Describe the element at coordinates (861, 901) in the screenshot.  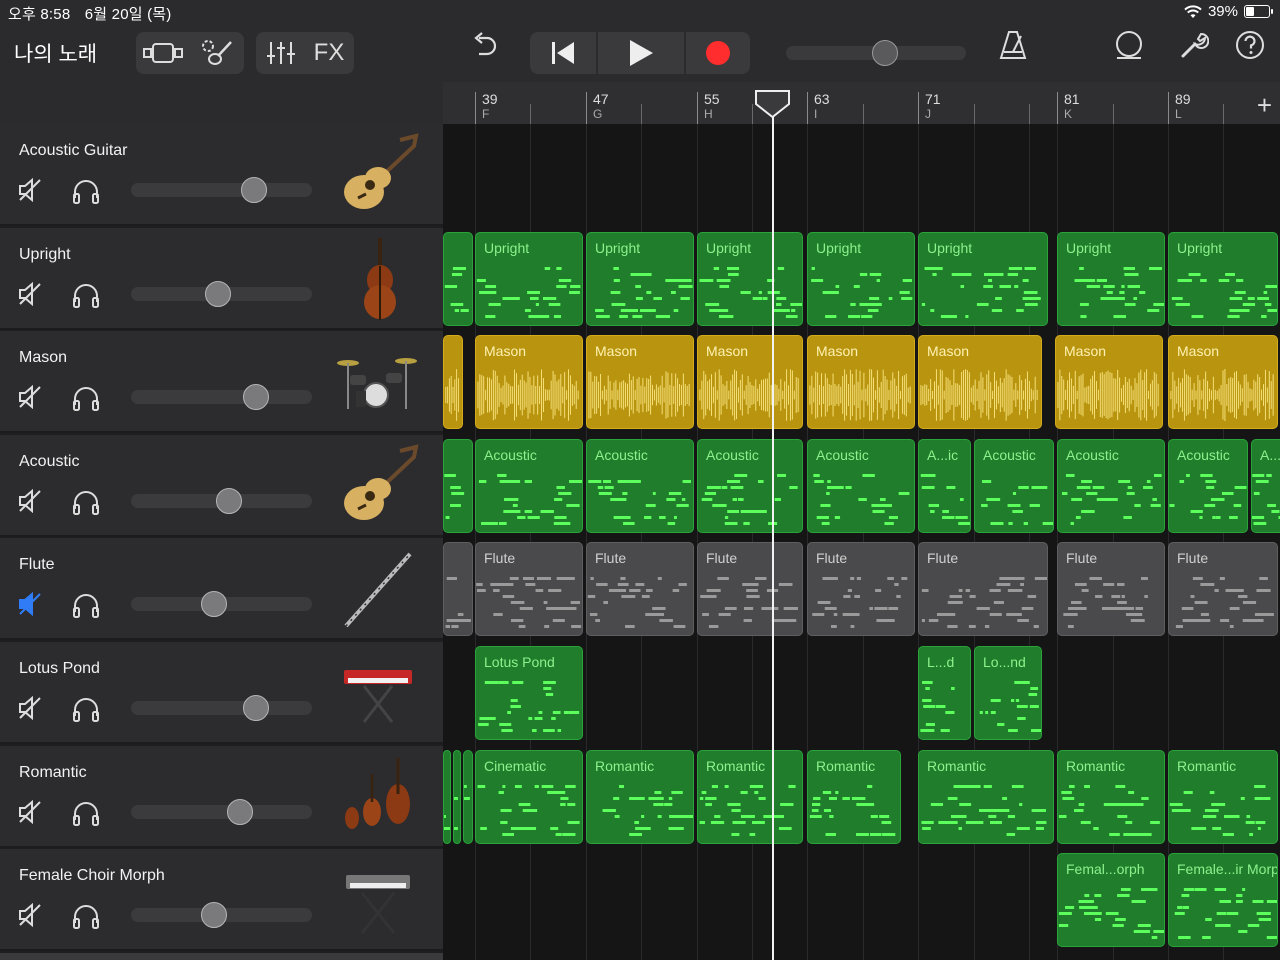
I see `track-lane: Femal...orph Female...ir Morph` at that location.